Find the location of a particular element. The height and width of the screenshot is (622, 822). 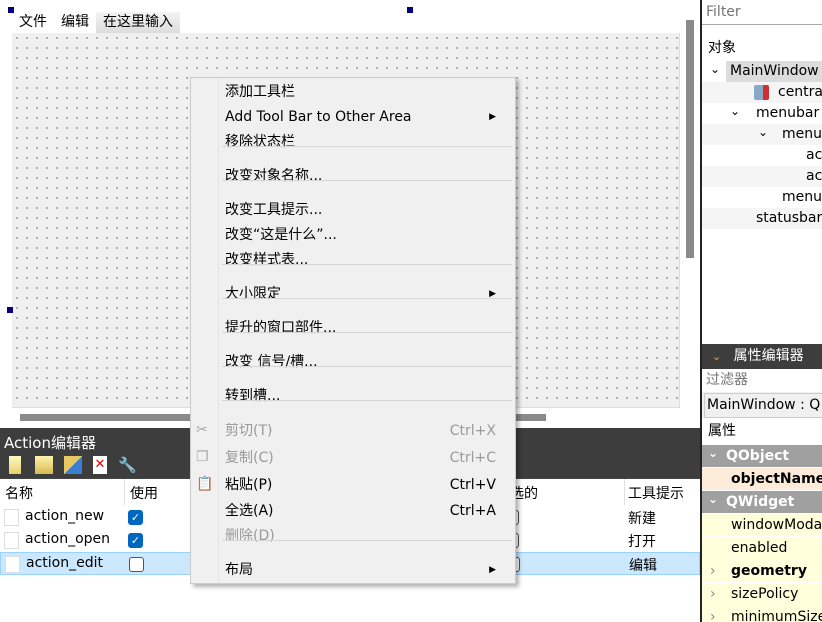

property-editor-title: 属性编辑器 is located at coordinates (768, 356).